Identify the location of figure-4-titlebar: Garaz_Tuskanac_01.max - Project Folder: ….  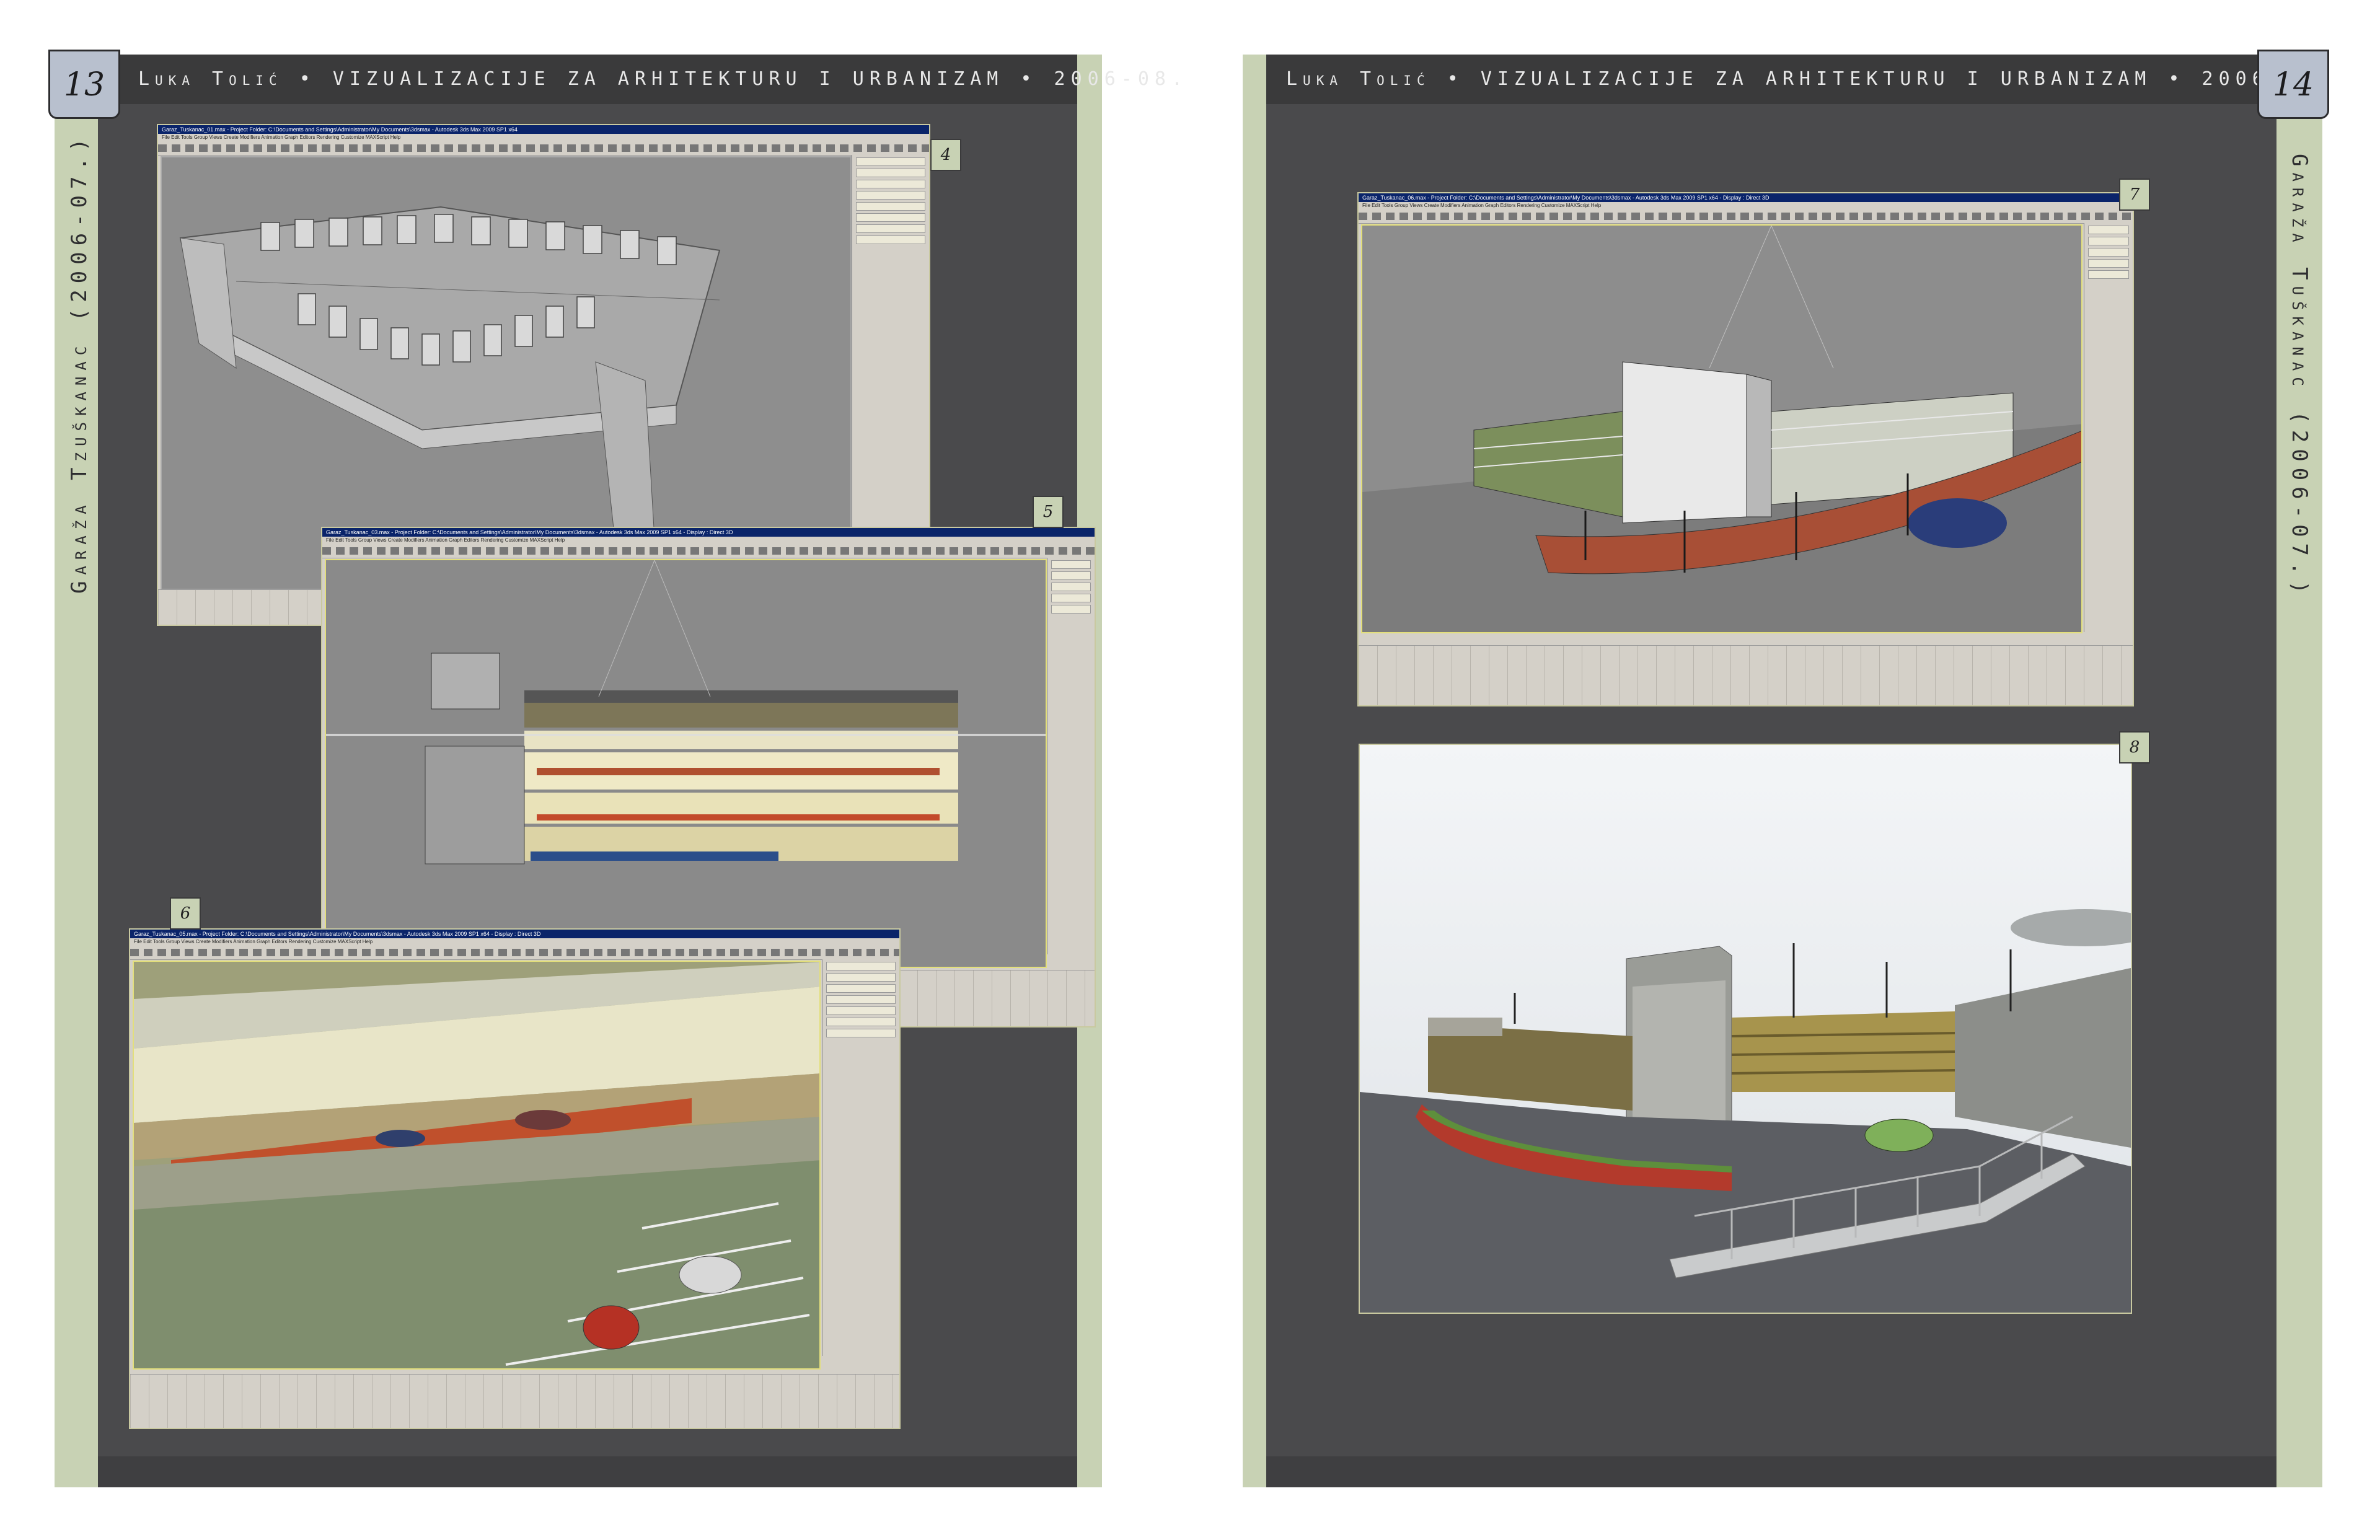
(543, 129).